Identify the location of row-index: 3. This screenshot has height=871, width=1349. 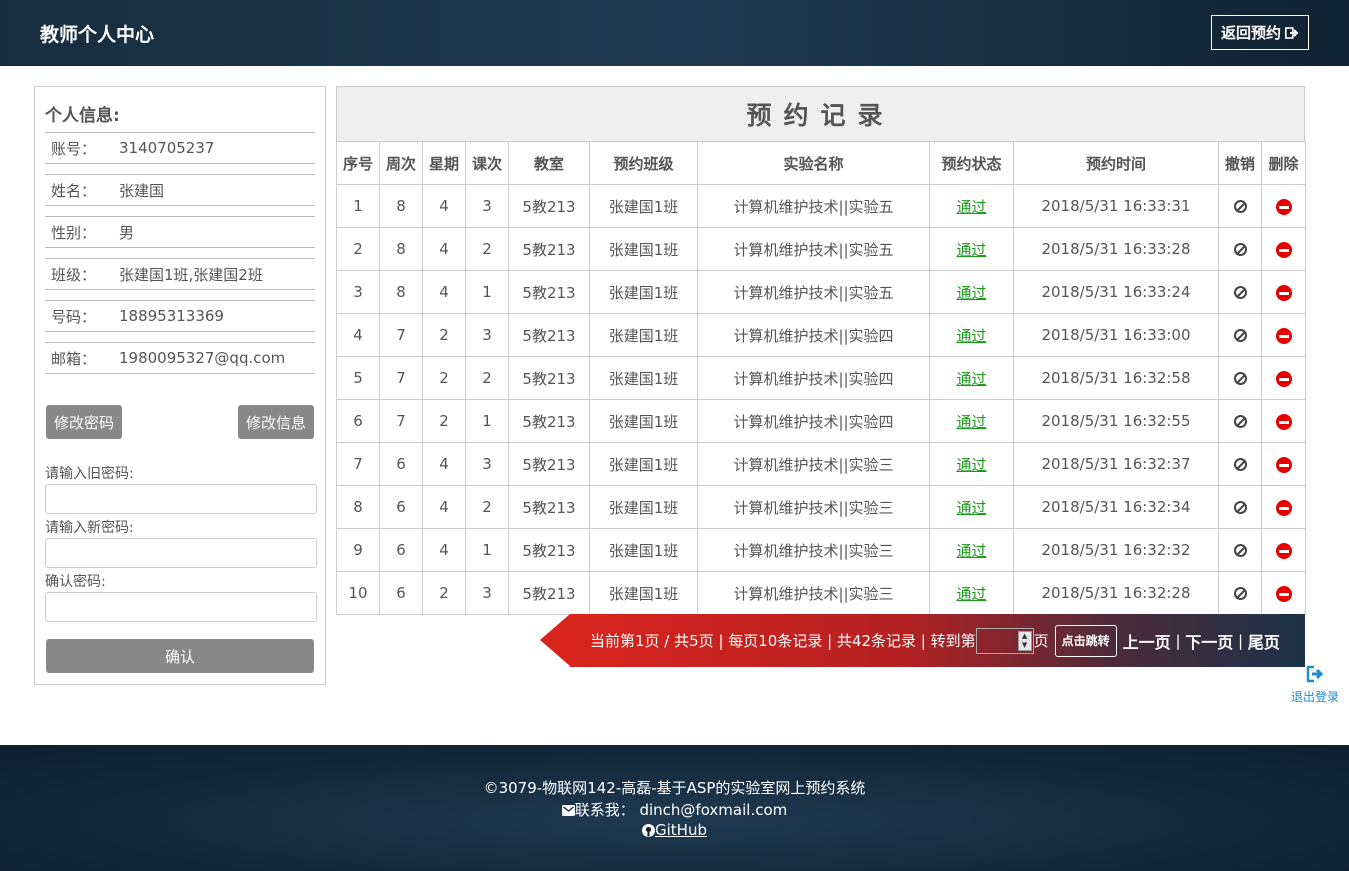
(358, 292).